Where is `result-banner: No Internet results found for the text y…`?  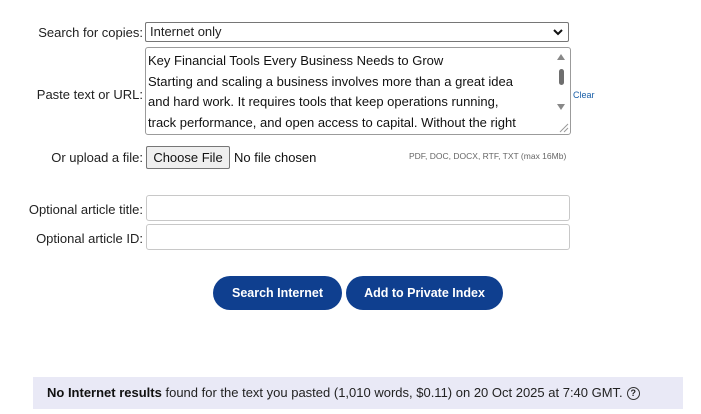 result-banner: No Internet results found for the text y… is located at coordinates (358, 393).